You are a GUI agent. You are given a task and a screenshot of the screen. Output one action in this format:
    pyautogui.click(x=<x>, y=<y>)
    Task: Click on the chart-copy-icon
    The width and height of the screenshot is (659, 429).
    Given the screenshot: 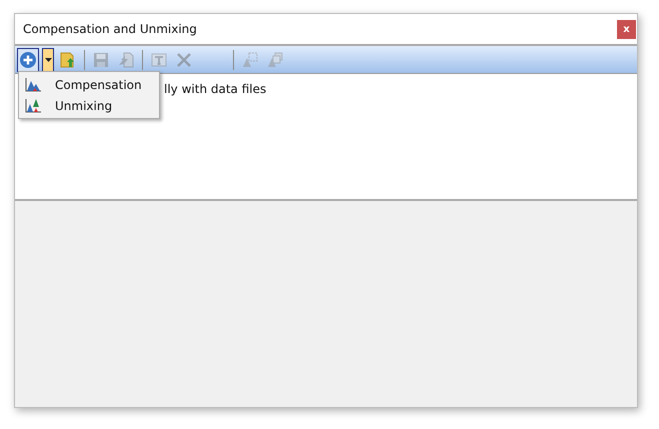 What is the action you would take?
    pyautogui.click(x=250, y=60)
    